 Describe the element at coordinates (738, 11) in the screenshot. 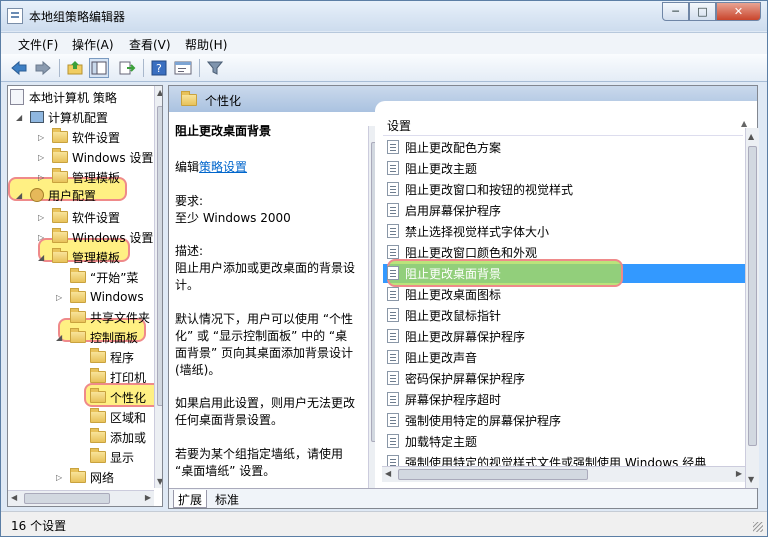

I see `close-button: ✕` at that location.